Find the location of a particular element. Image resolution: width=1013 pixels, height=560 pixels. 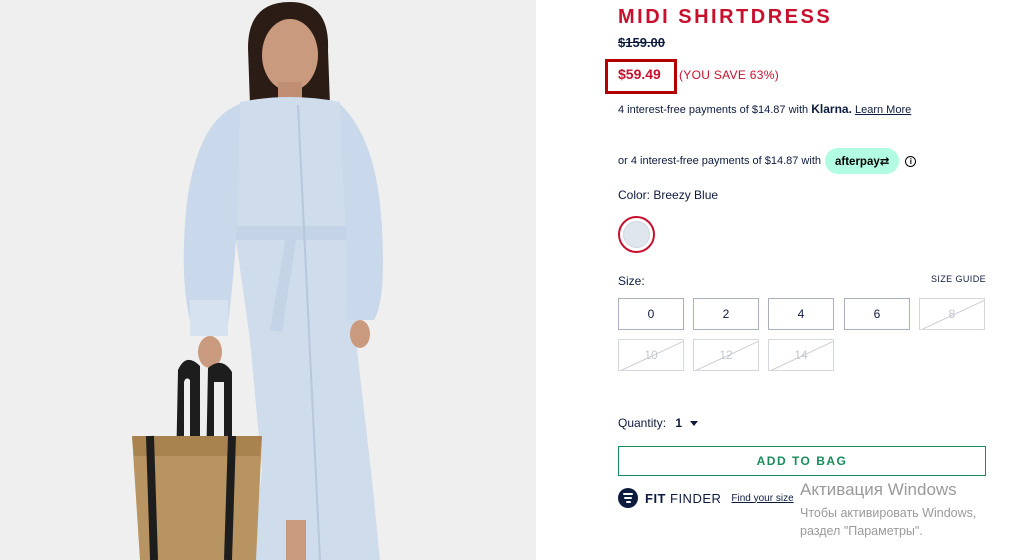

size-label: Size: is located at coordinates (631, 281).